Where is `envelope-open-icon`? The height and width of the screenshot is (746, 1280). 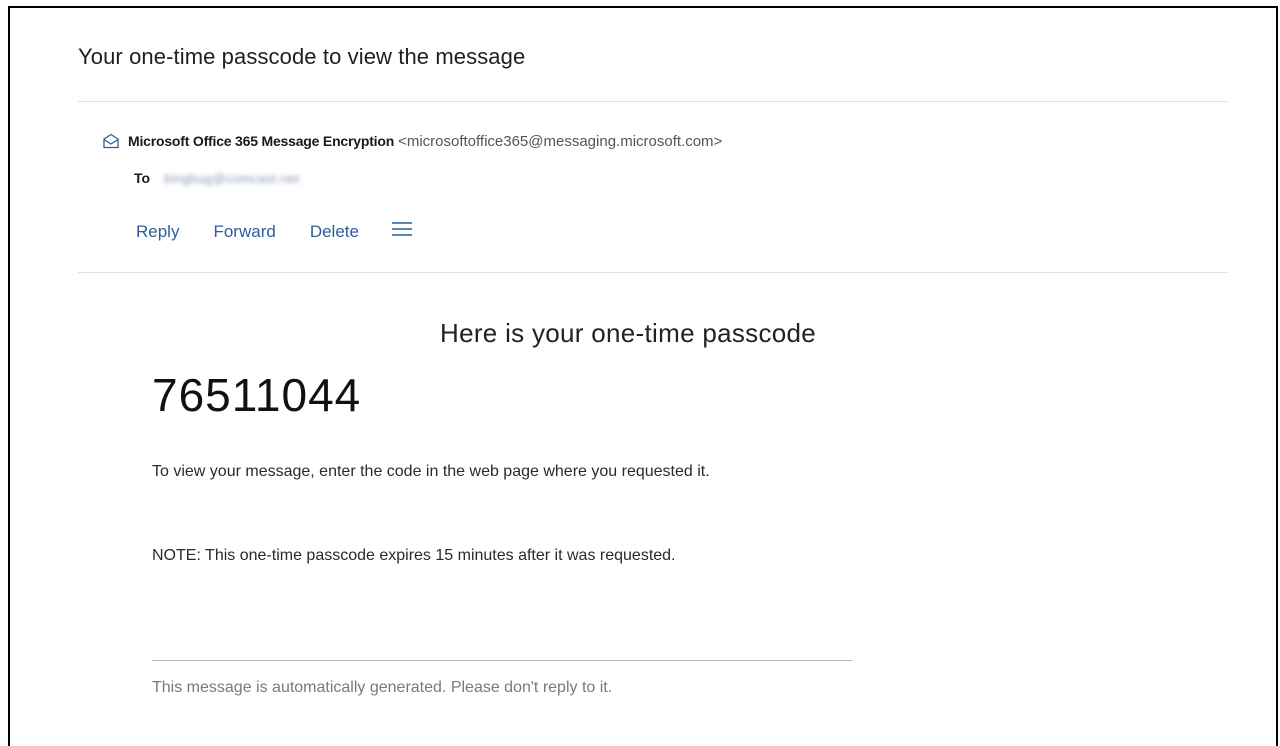
envelope-open-icon is located at coordinates (111, 141).